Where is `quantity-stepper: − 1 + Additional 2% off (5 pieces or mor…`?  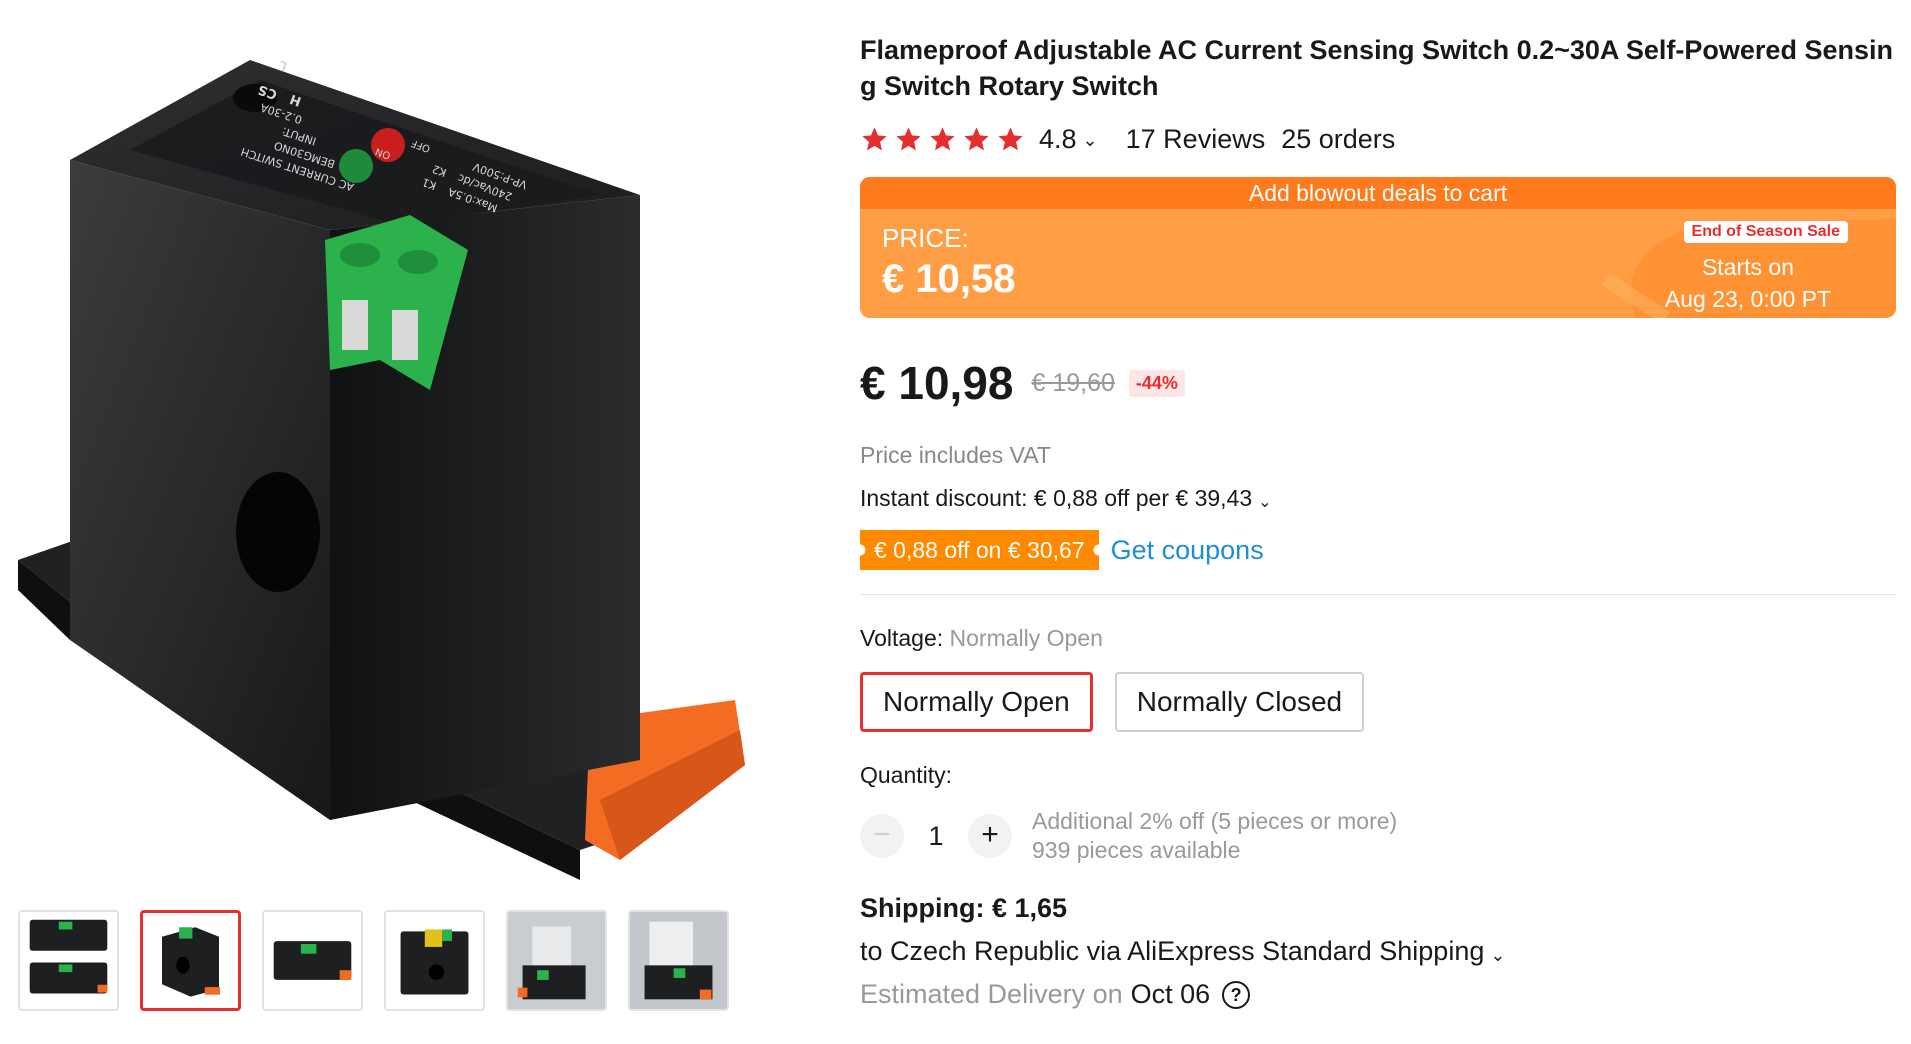 quantity-stepper: − 1 + Additional 2% off (5 pieces or mor… is located at coordinates (1380, 836).